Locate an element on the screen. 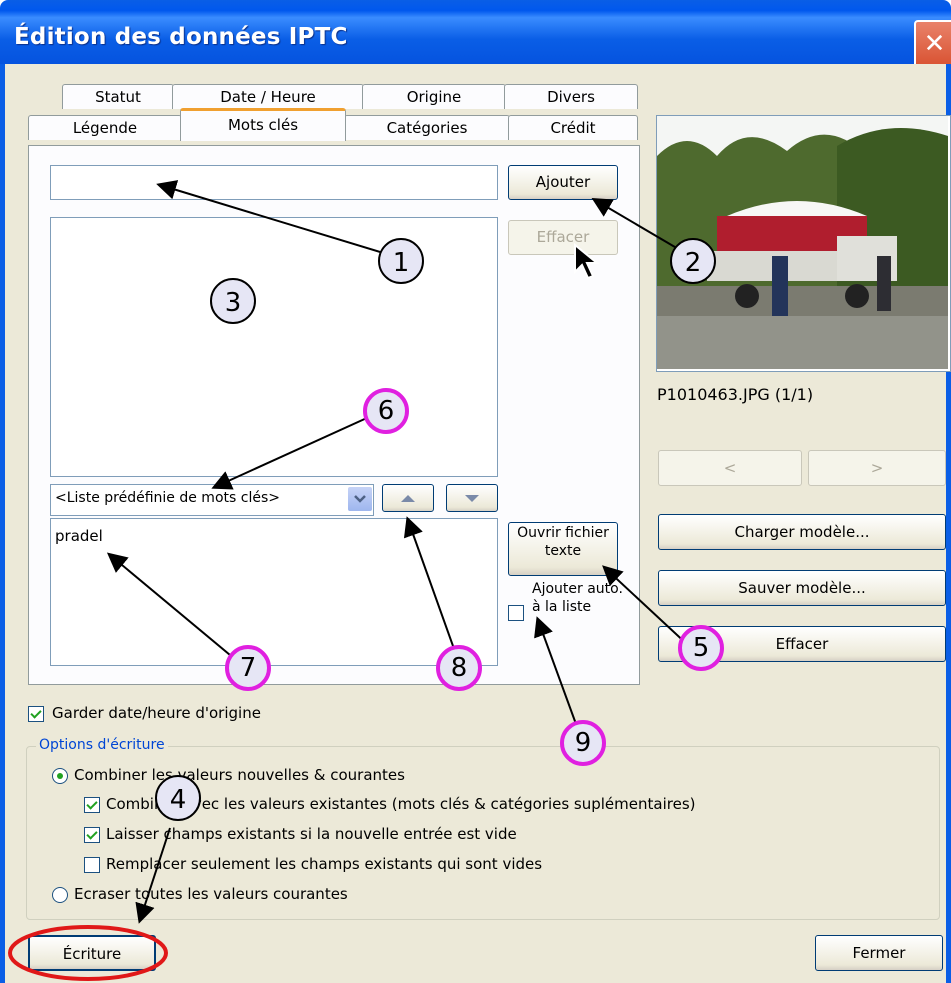 The height and width of the screenshot is (983, 951). close-button: Fermer is located at coordinates (879, 953).